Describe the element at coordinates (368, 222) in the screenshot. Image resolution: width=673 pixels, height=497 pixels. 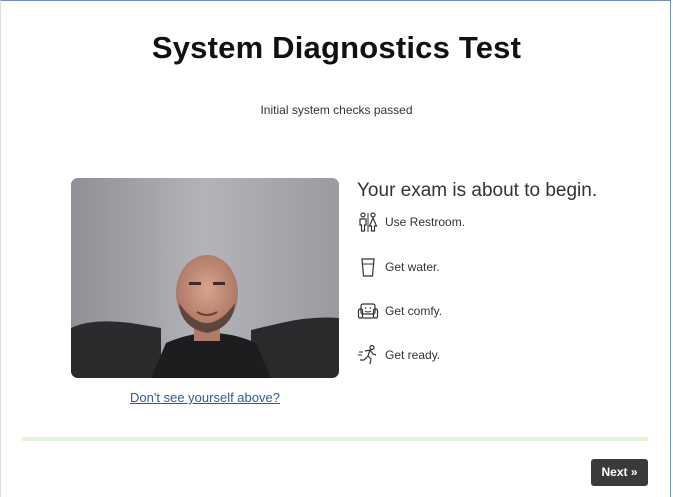
I see `restroom-icon` at that location.